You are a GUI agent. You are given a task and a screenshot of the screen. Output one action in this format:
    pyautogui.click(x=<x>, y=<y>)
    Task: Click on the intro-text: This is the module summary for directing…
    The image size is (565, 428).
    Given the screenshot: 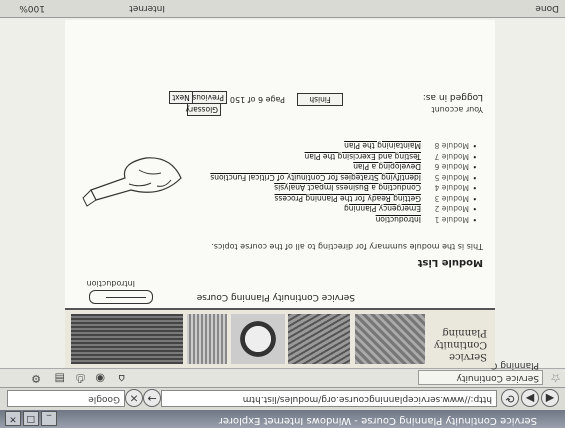 What is the action you would take?
    pyautogui.click(x=347, y=246)
    